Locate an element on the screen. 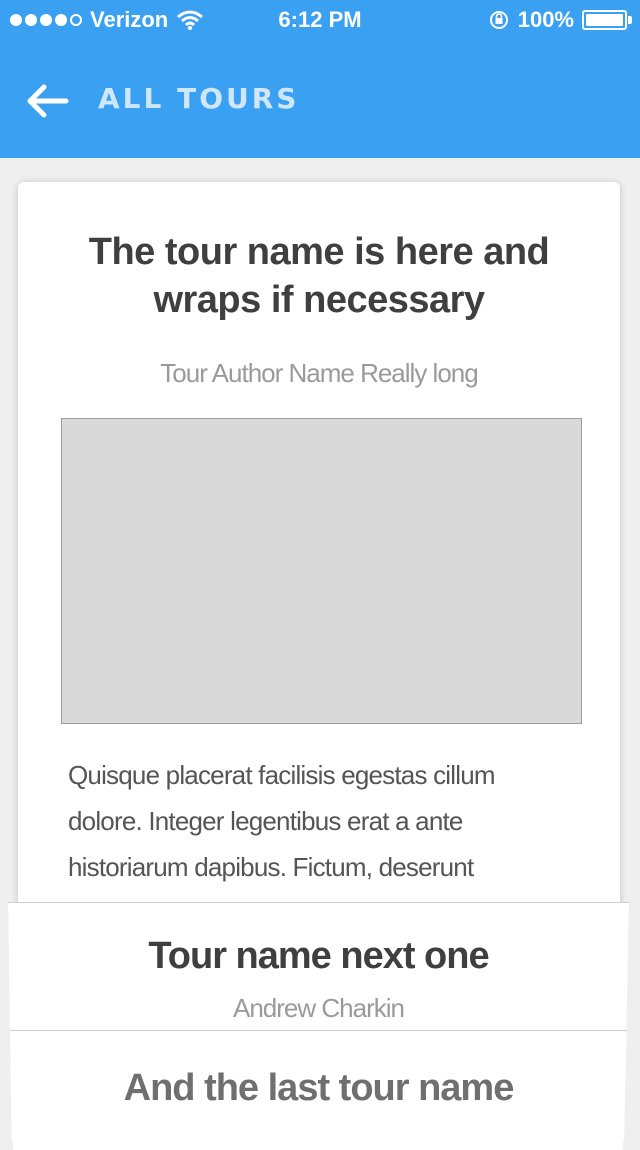 The height and width of the screenshot is (1150, 640). battery-label: 100% is located at coordinates (545, 19).